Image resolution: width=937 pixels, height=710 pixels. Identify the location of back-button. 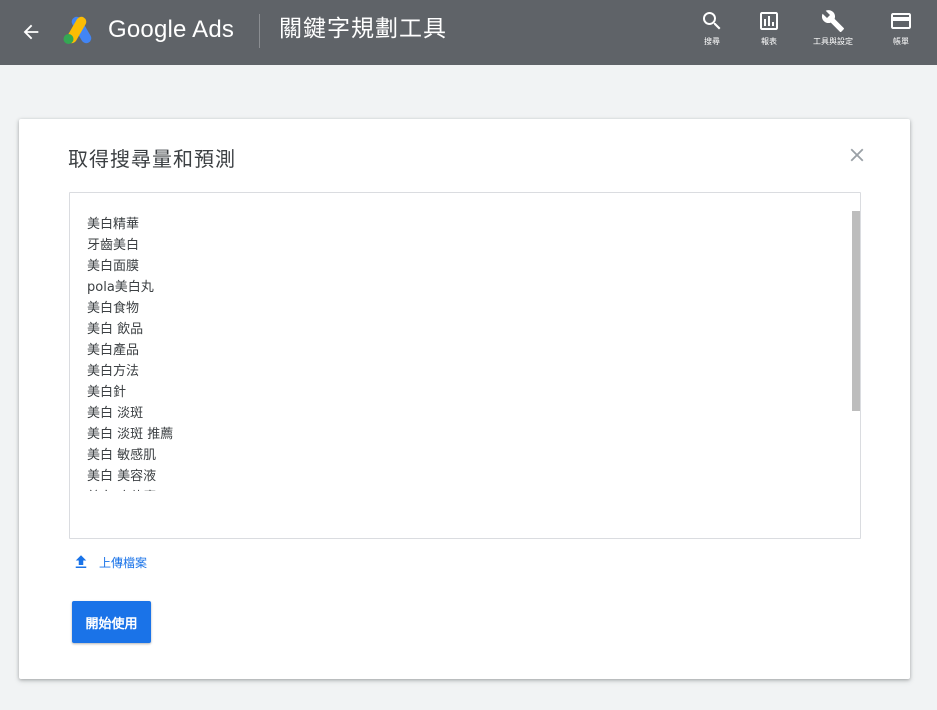
(31, 32).